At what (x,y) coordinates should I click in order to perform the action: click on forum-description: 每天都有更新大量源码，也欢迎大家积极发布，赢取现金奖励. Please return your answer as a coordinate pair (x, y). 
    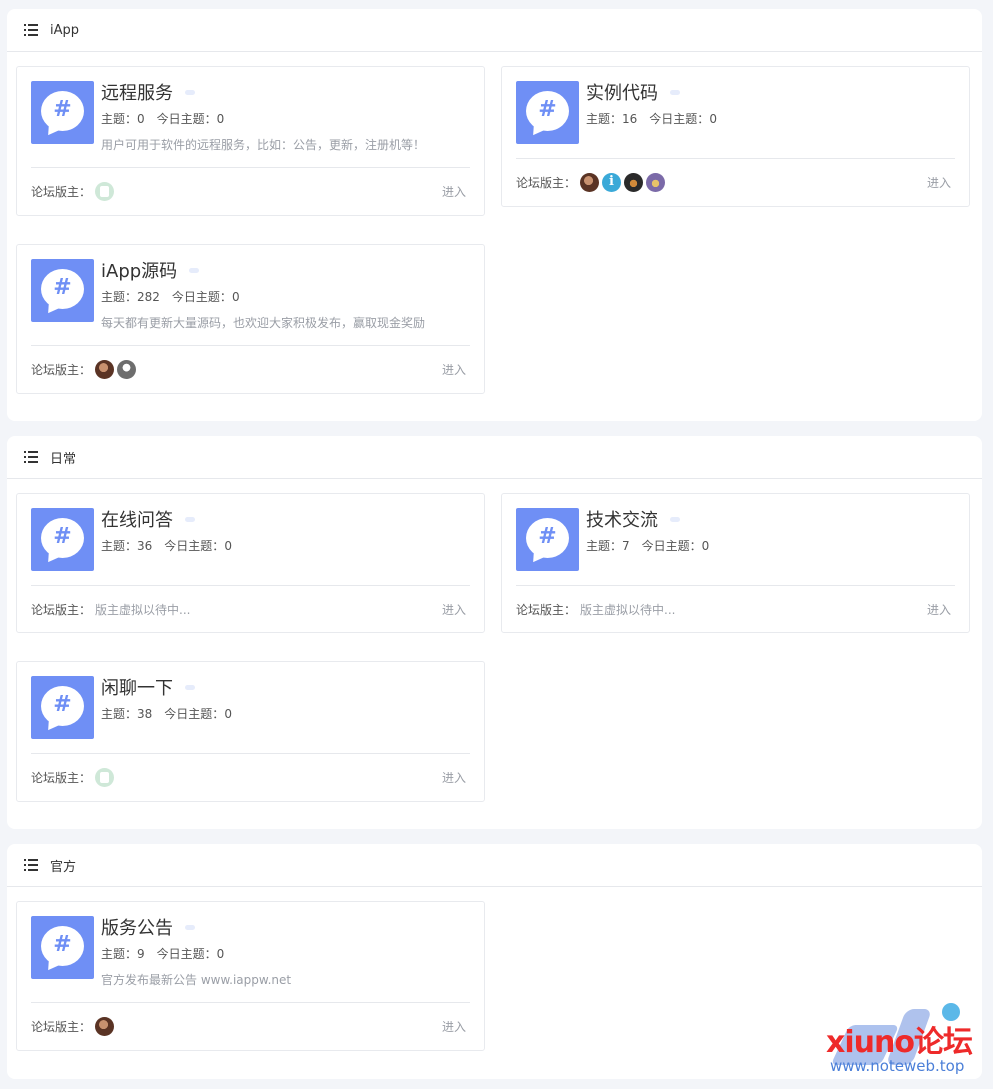
    Looking at the image, I should click on (263, 323).